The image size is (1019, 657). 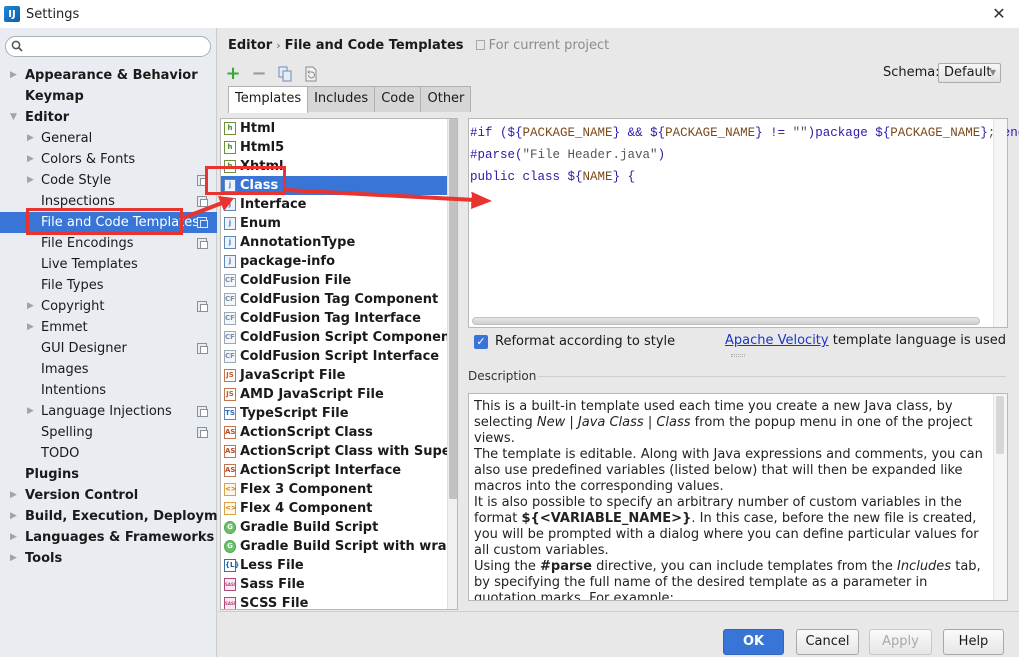 I want to click on apache-velocity-link: Apache Velocity, so click(x=777, y=340).